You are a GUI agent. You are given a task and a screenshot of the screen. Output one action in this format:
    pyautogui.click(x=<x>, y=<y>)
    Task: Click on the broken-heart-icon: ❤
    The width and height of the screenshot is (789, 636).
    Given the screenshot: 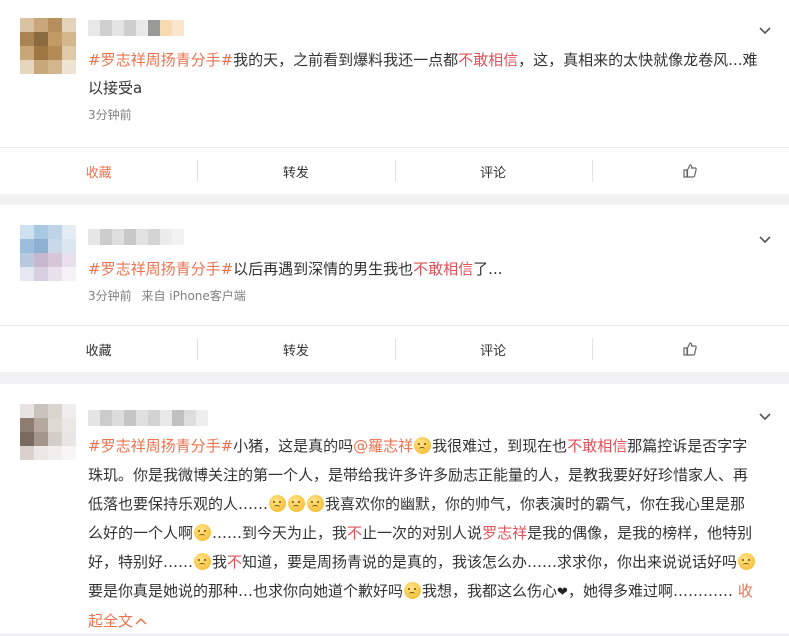 What is the action you would take?
    pyautogui.click(x=562, y=592)
    